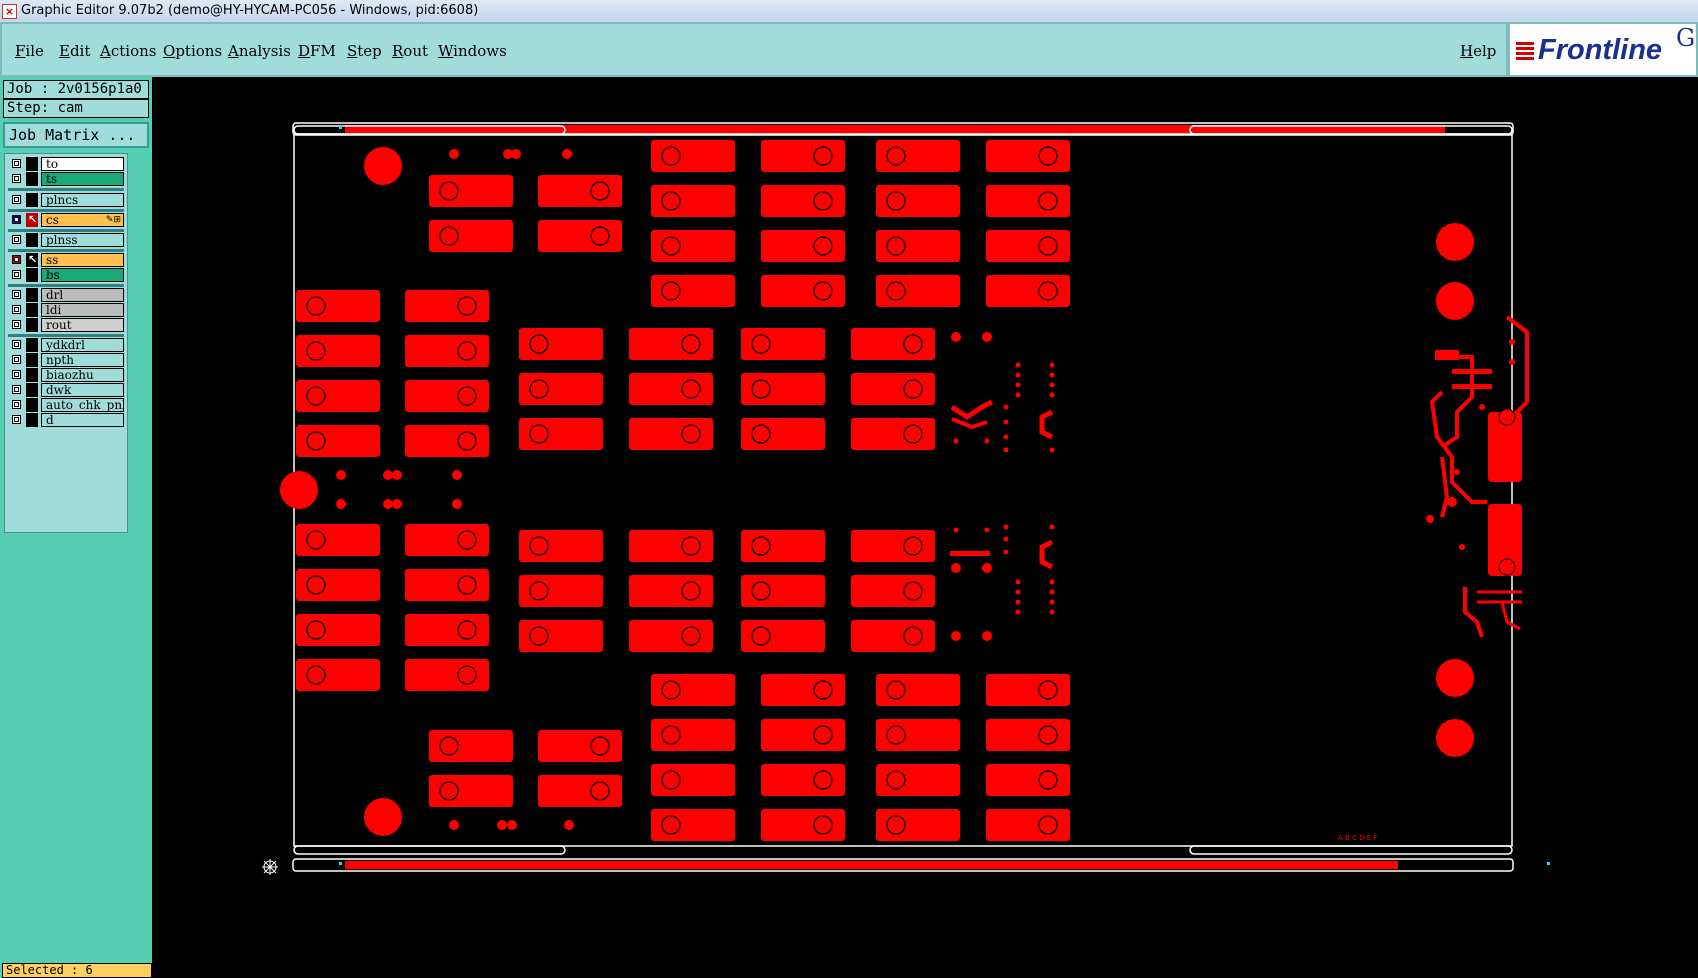 The width and height of the screenshot is (1698, 978). What do you see at coordinates (82, 164) in the screenshot?
I see `layer-name: to` at bounding box center [82, 164].